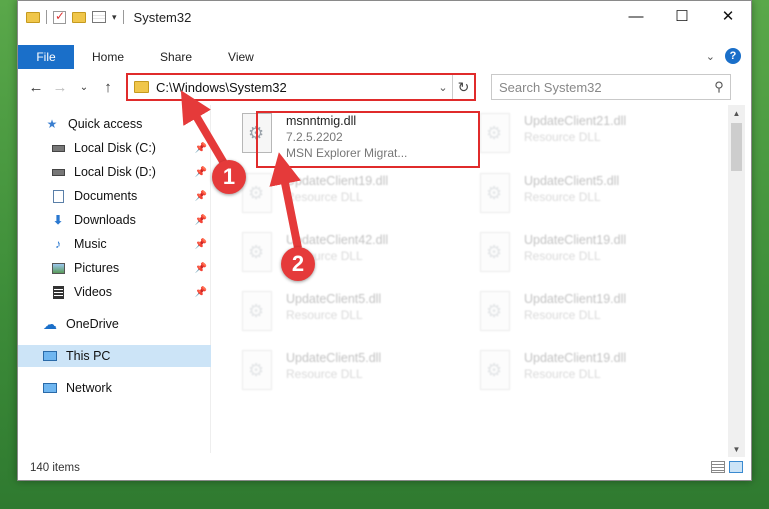 The height and width of the screenshot is (509, 769). I want to click on address-bar: C:\Windows\System32 ⌄ ↻, so click(301, 87).